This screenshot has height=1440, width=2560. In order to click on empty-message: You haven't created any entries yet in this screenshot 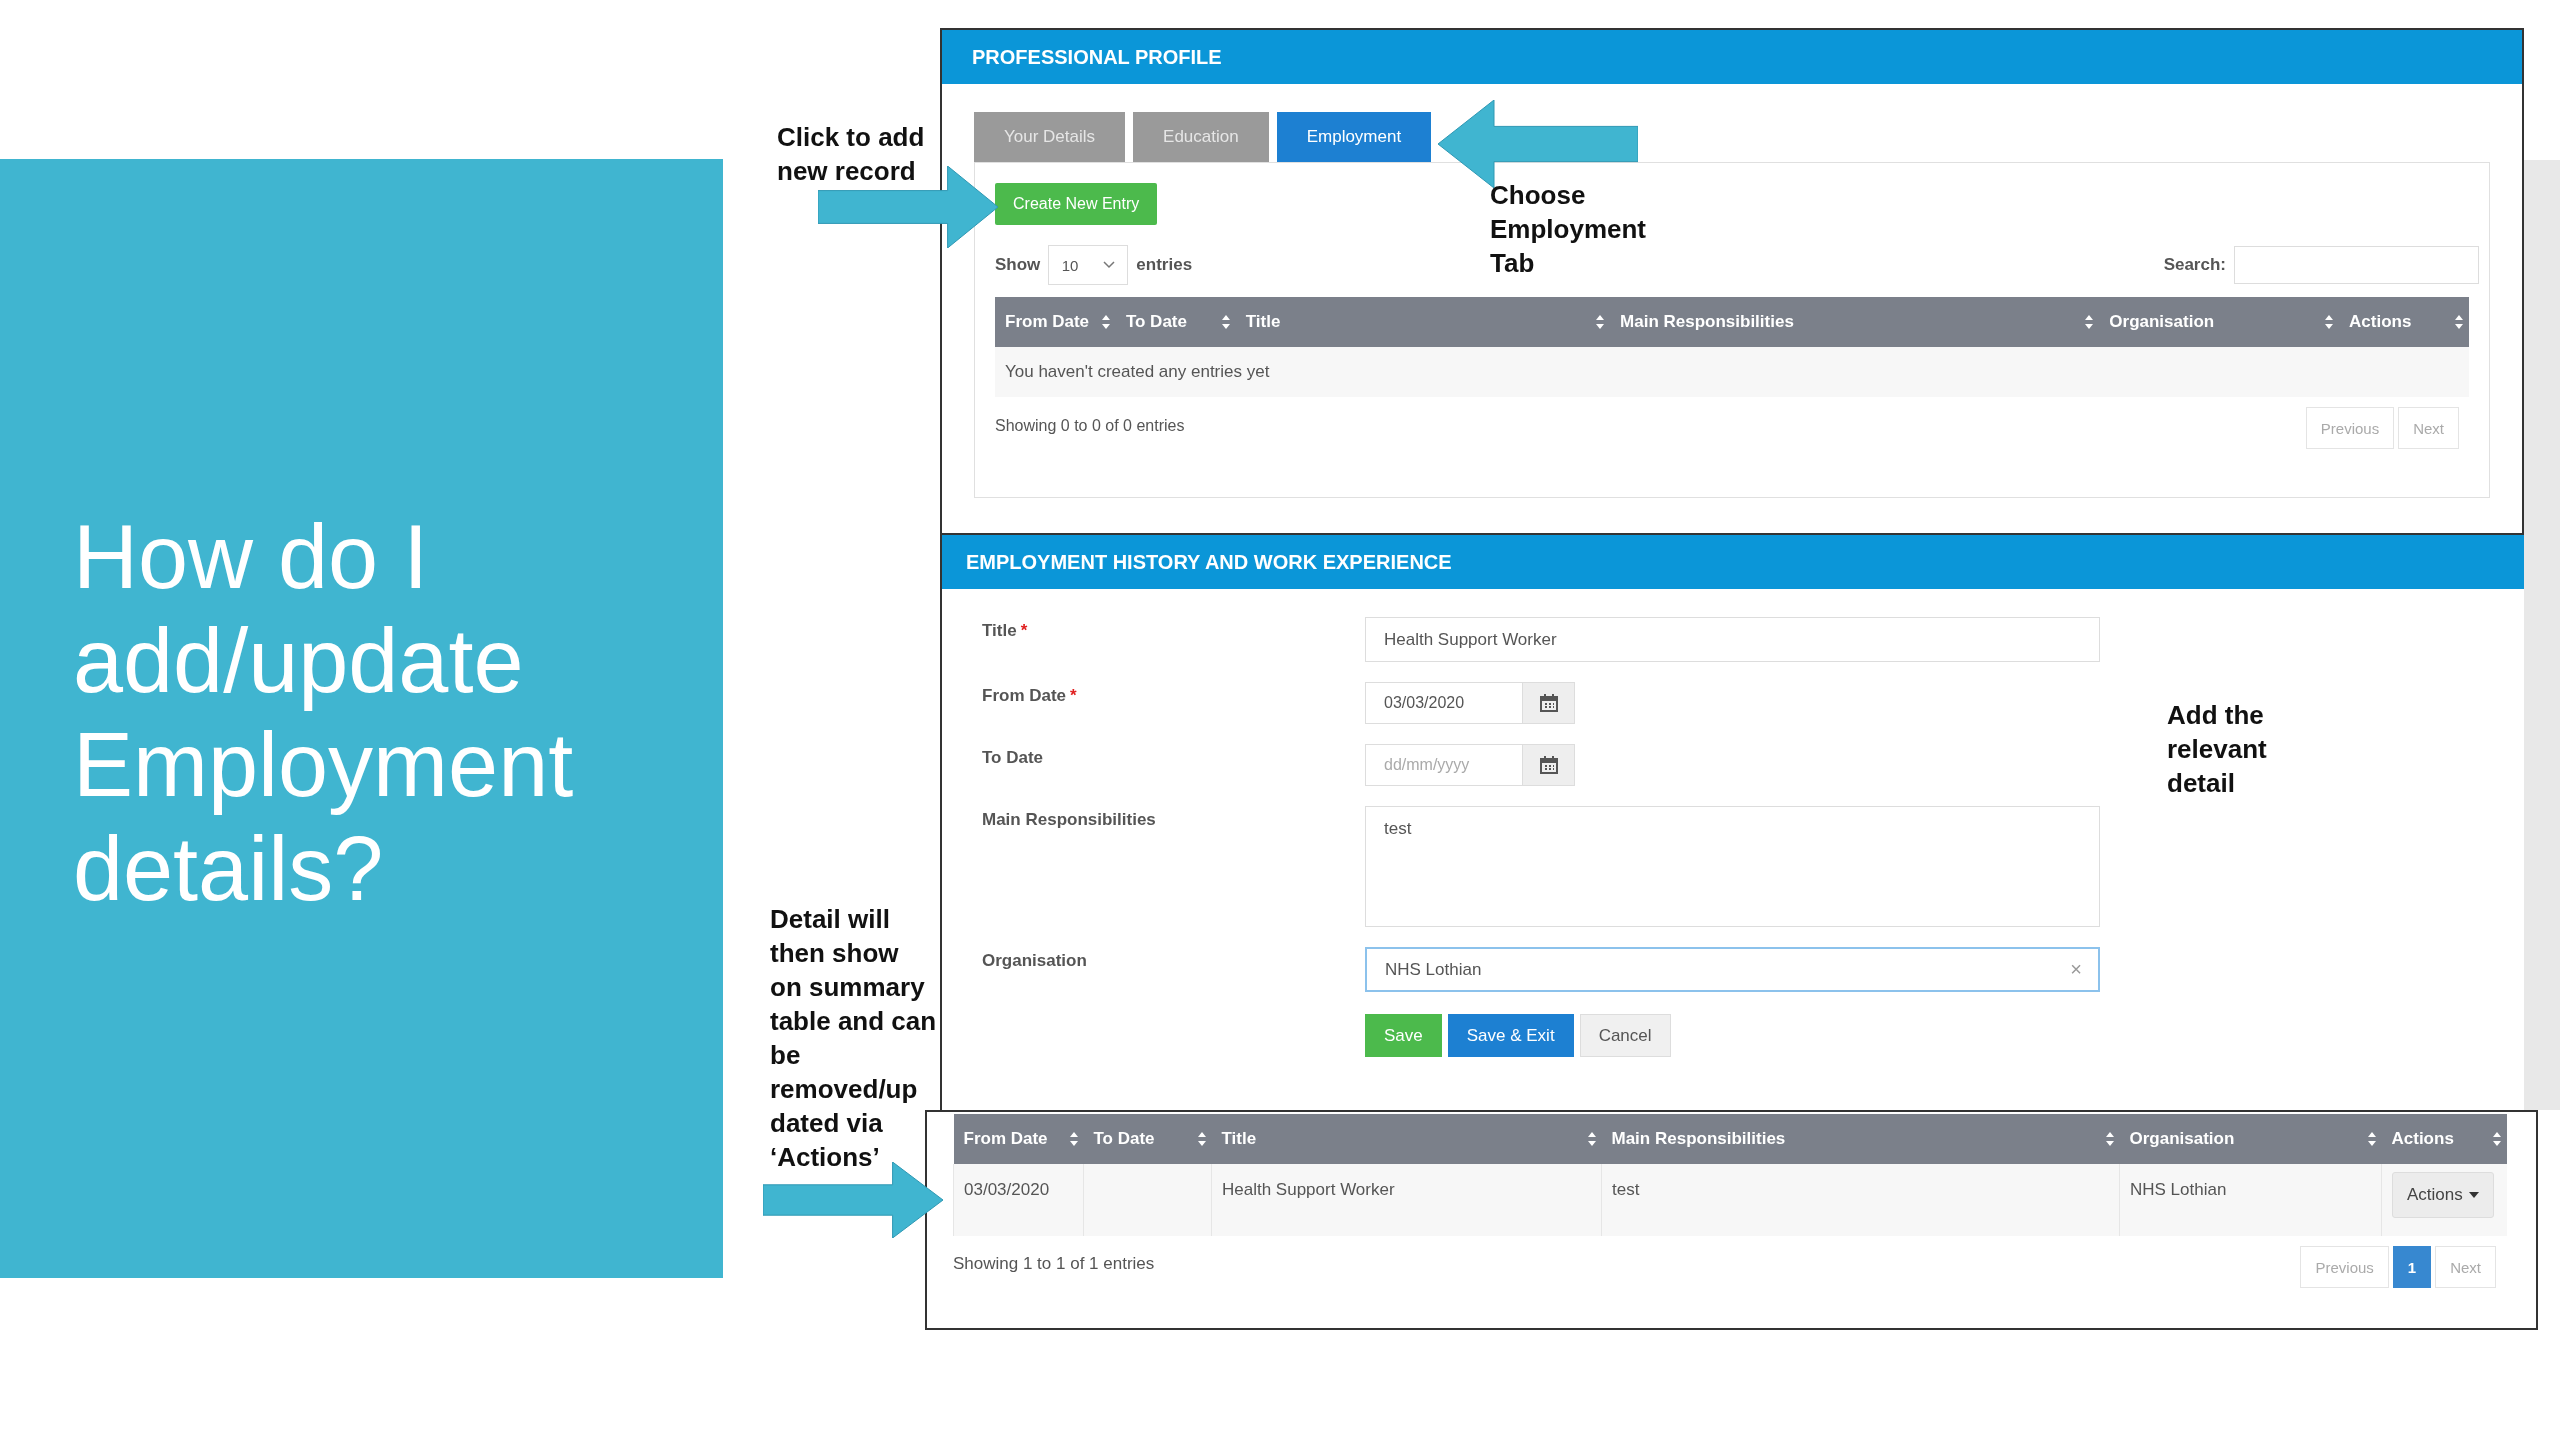, I will do `click(1732, 372)`.